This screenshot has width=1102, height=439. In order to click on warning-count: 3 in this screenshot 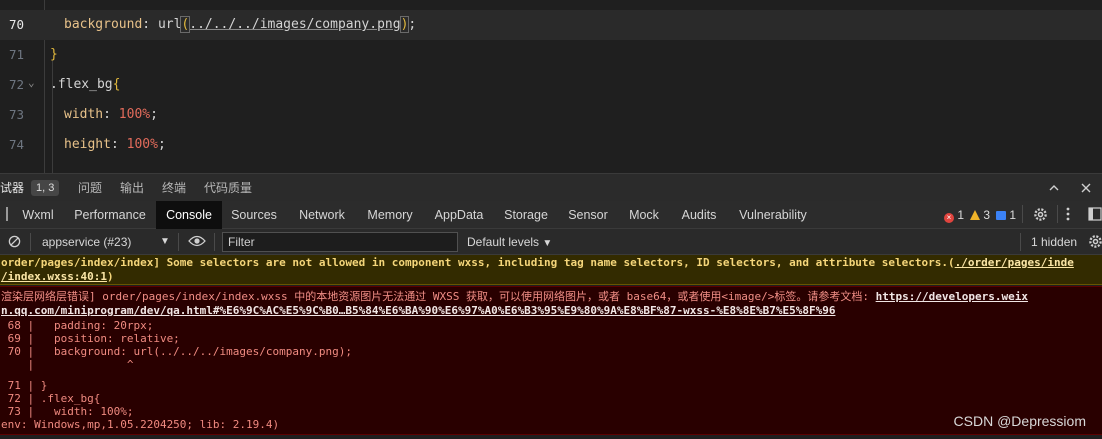, I will do `click(980, 215)`.